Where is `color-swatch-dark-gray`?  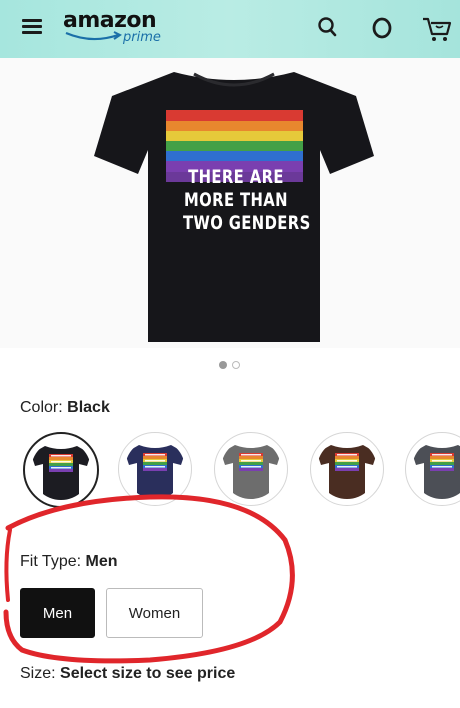
color-swatch-dark-gray is located at coordinates (432, 469).